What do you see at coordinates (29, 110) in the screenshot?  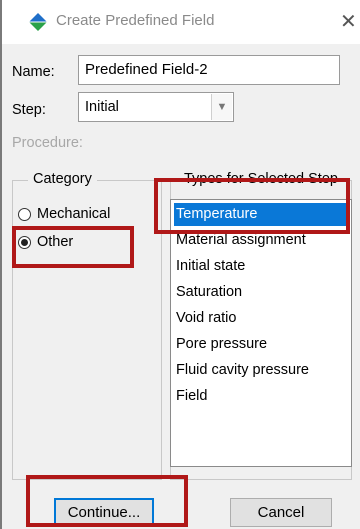 I see `step-label: Step:` at bounding box center [29, 110].